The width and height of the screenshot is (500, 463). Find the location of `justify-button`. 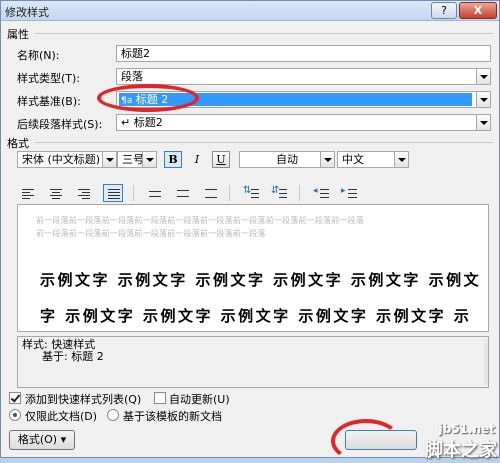

justify-button is located at coordinates (113, 193).